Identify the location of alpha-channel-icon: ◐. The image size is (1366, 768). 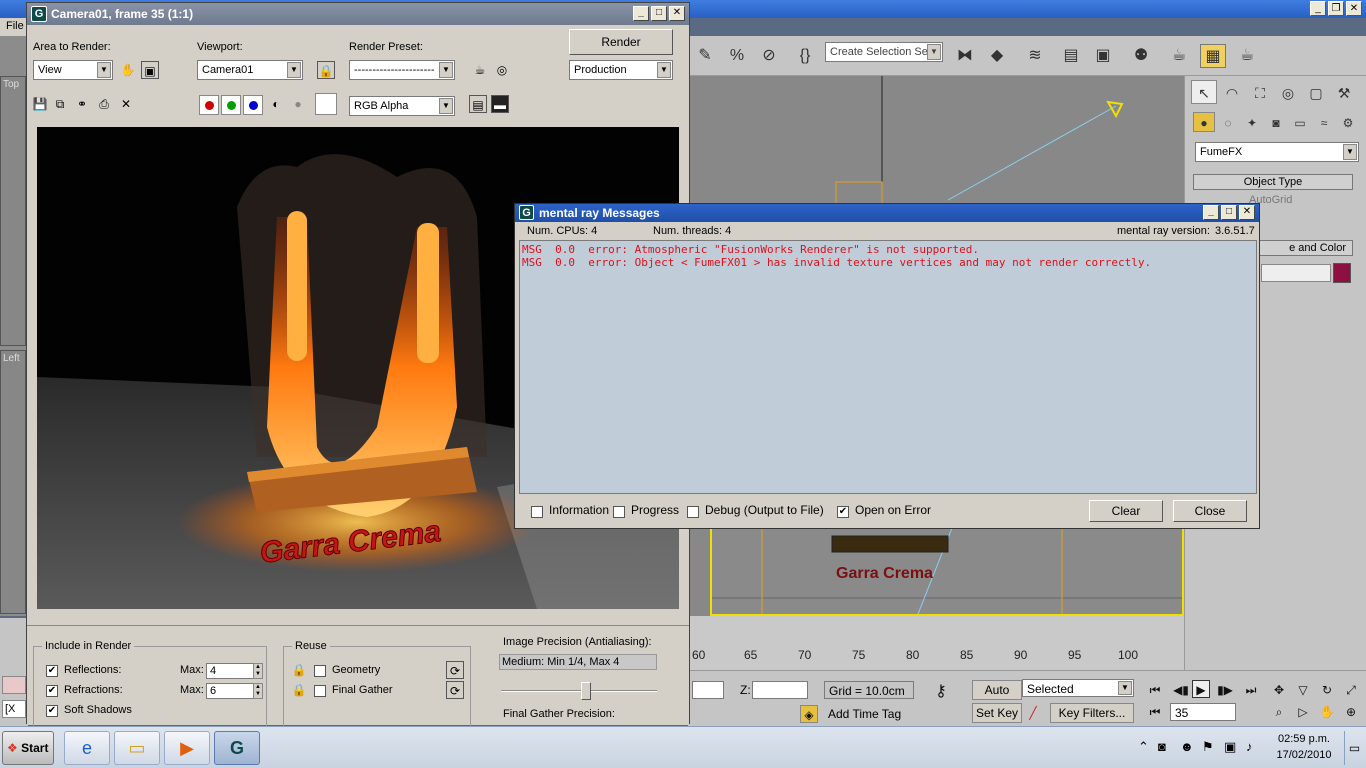
(276, 104).